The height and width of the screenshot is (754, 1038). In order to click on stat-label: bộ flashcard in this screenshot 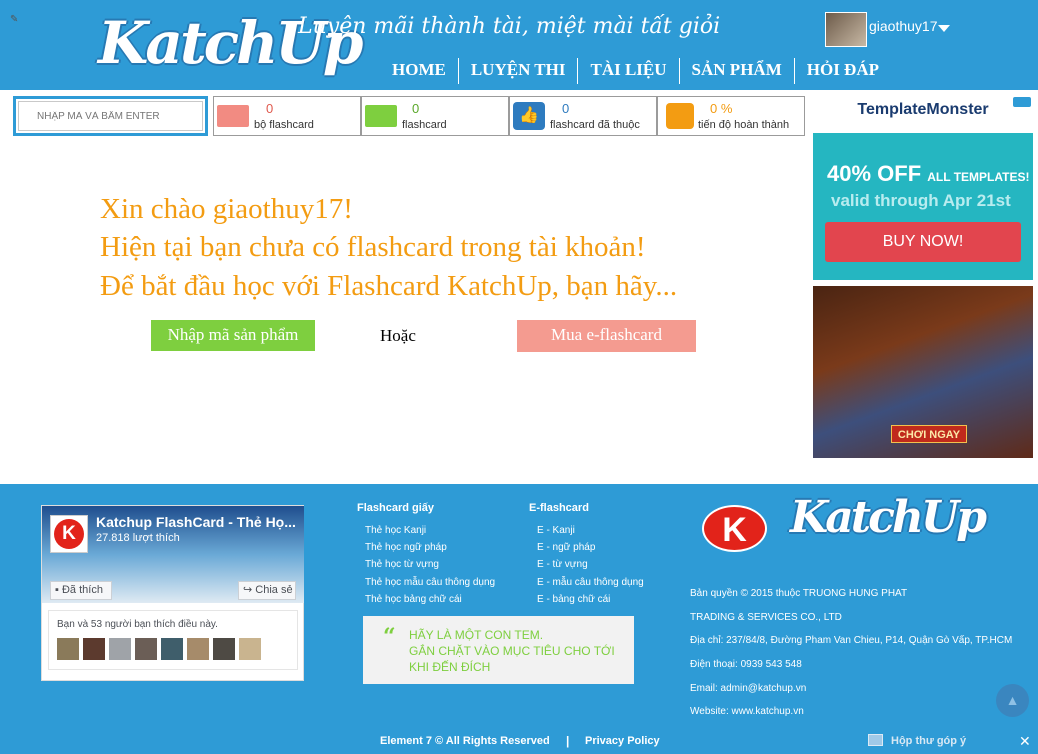, I will do `click(284, 125)`.